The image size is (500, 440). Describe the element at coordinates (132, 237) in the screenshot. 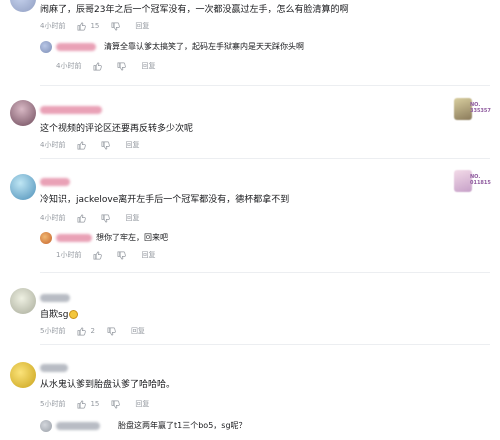

I see `reply-text: 想你了牢左，回来吧` at that location.